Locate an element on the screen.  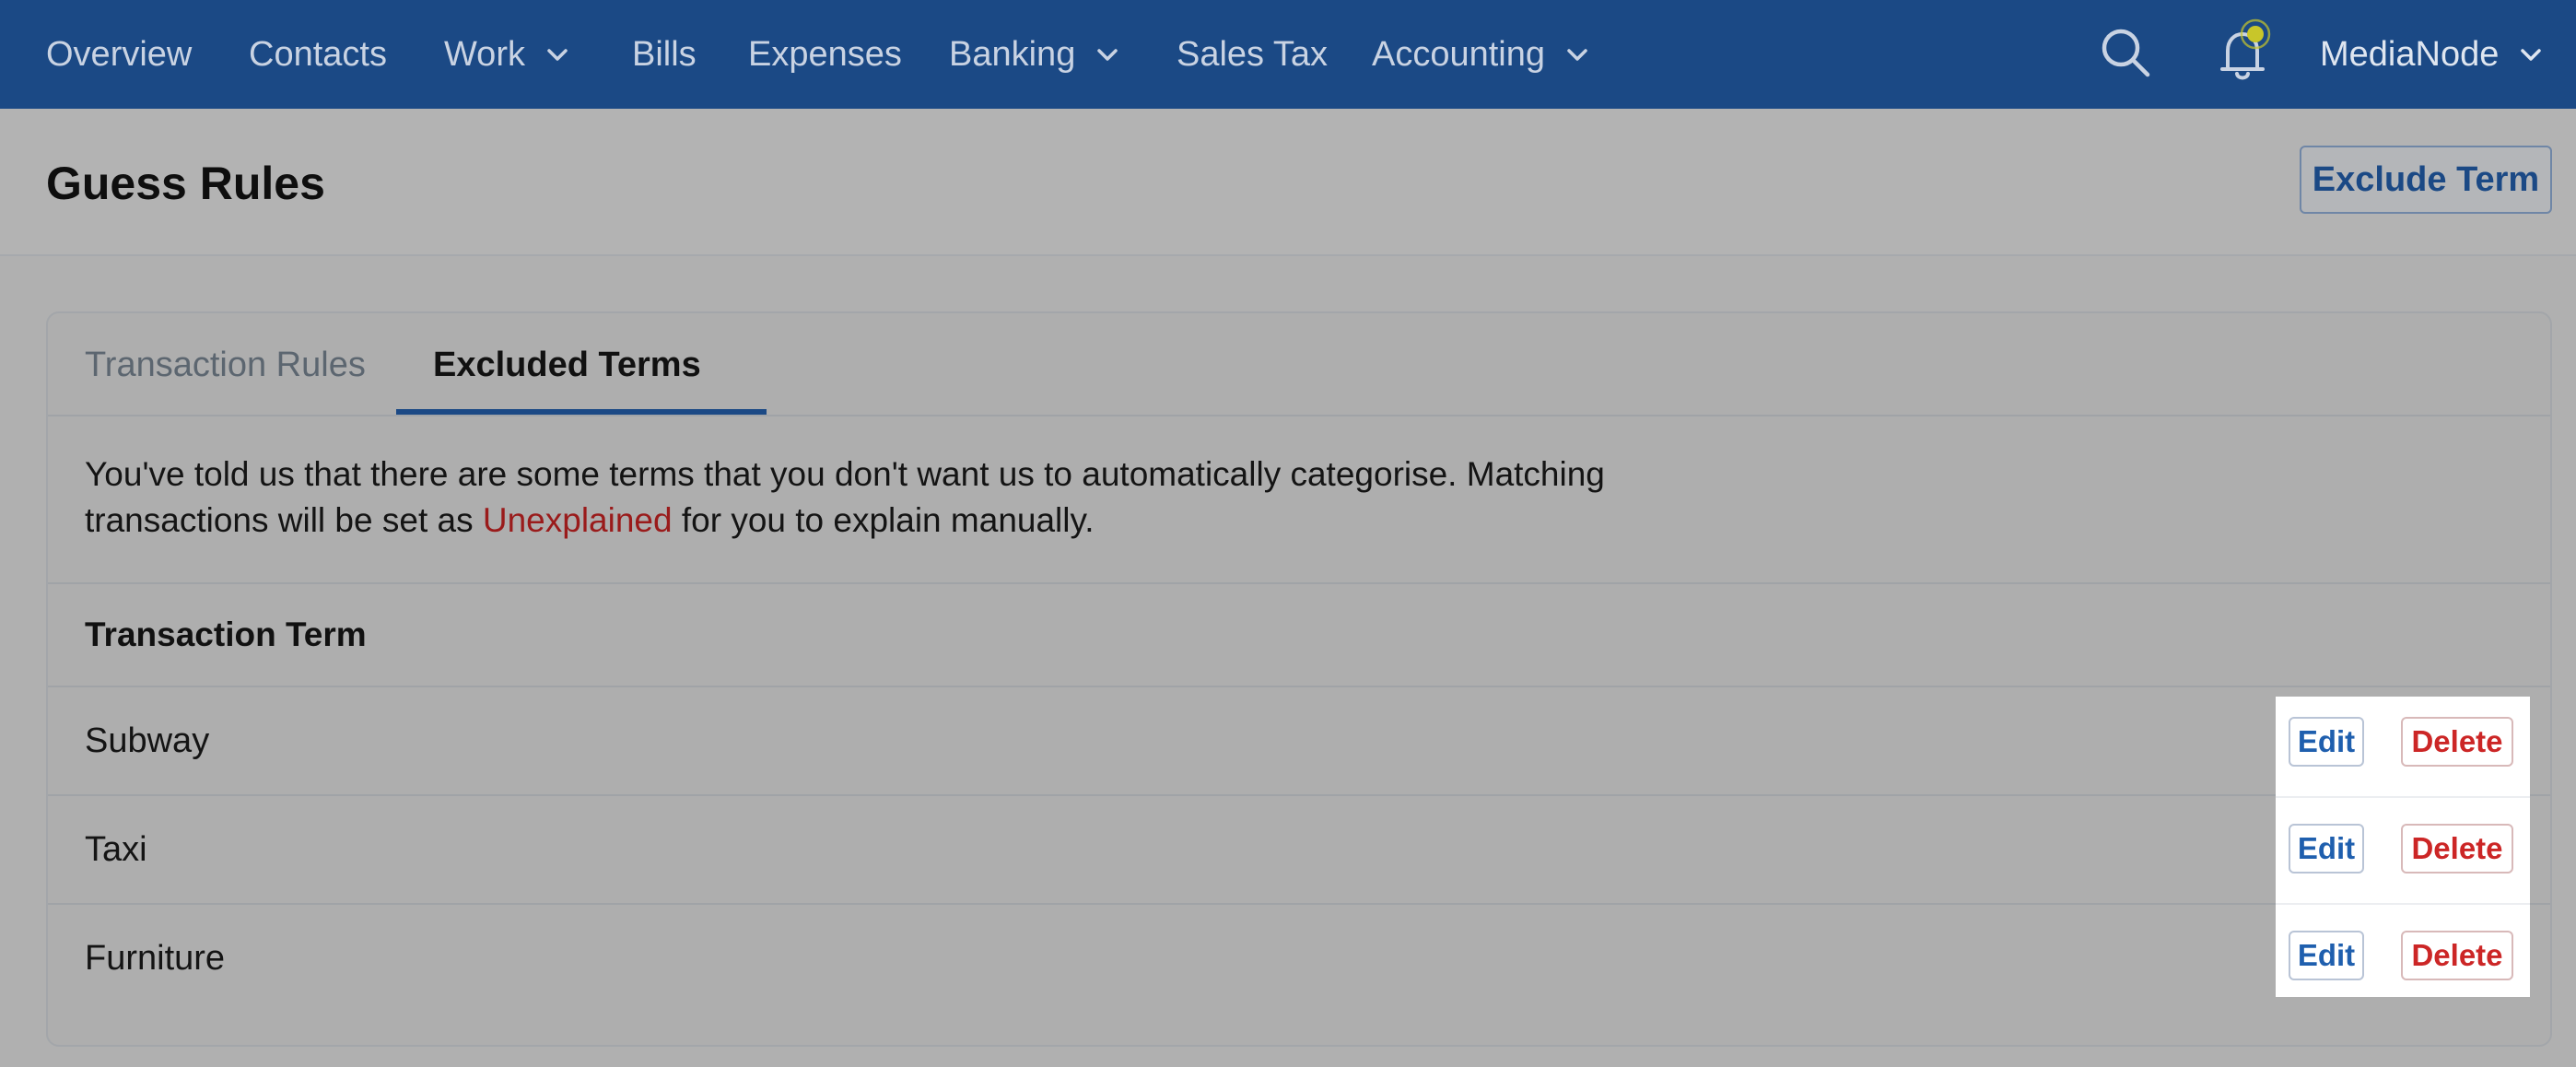
table-row: Furniture is located at coordinates (1299, 958).